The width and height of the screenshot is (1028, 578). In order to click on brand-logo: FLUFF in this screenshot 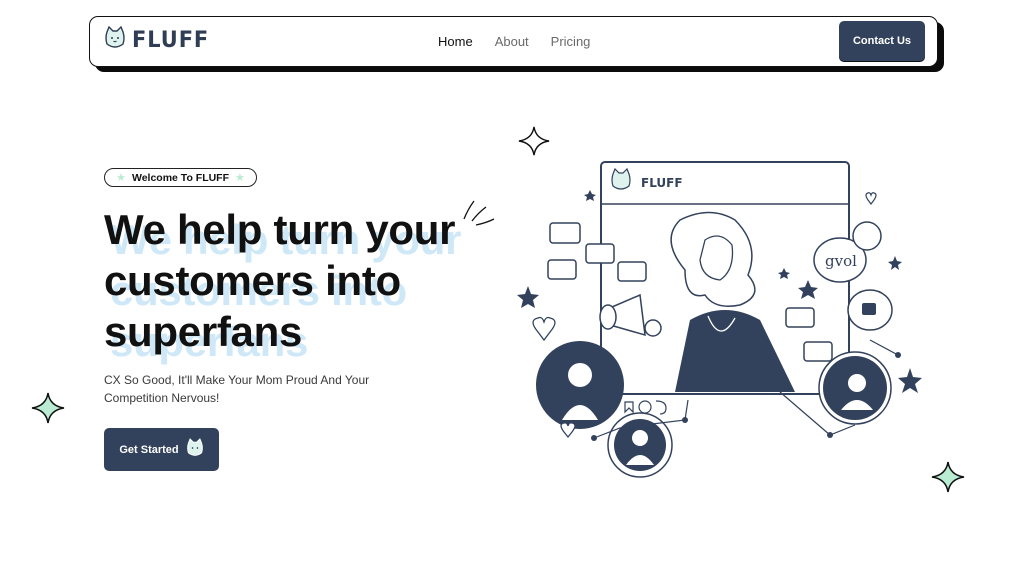, I will do `click(157, 40)`.